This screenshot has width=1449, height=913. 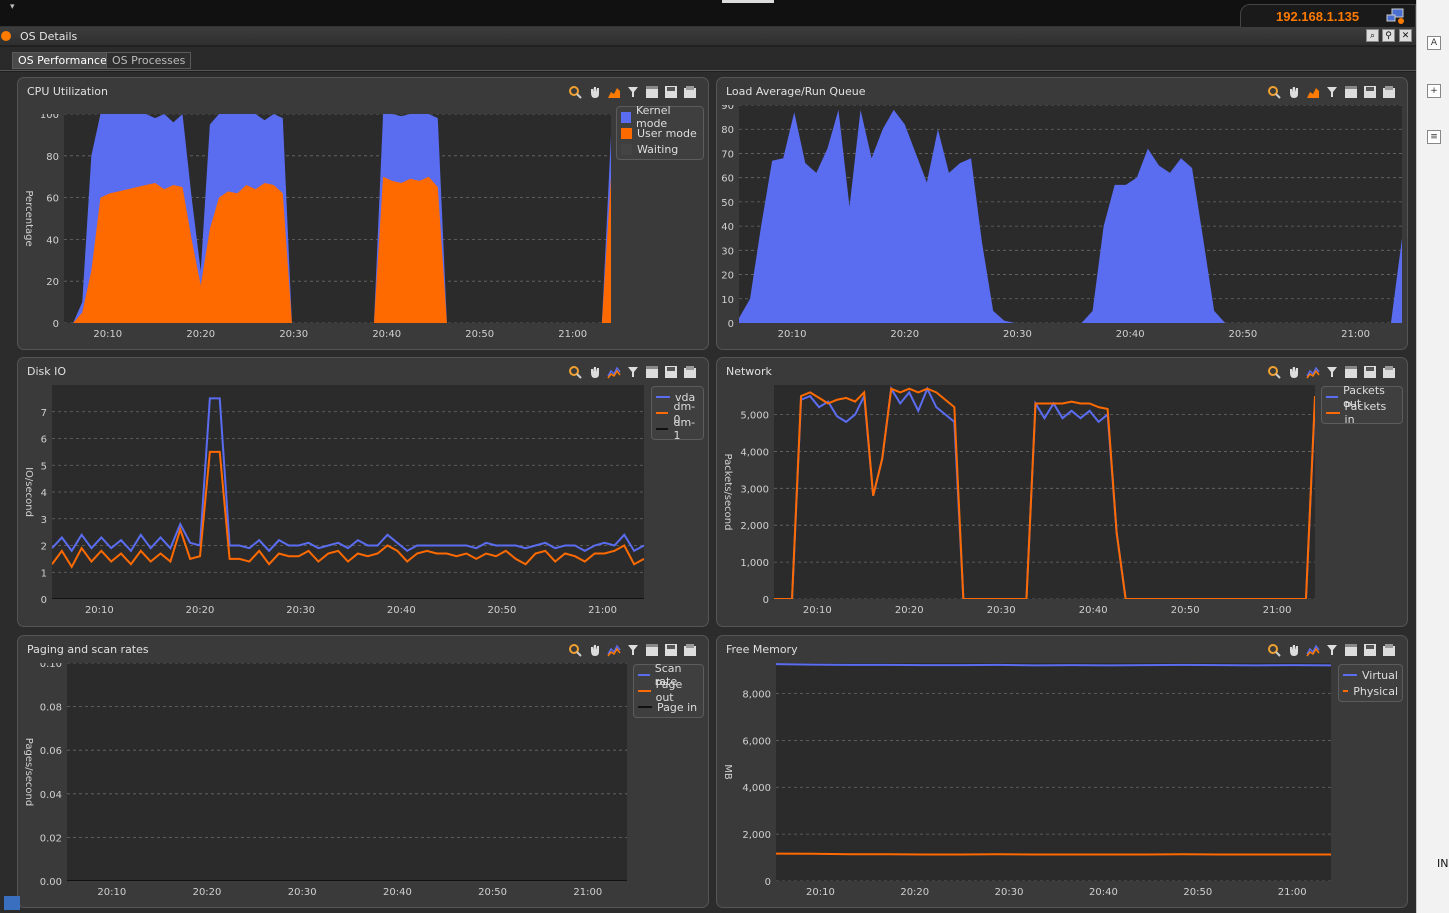 What do you see at coordinates (667, 133) in the screenshot?
I see `legend-label: User mode` at bounding box center [667, 133].